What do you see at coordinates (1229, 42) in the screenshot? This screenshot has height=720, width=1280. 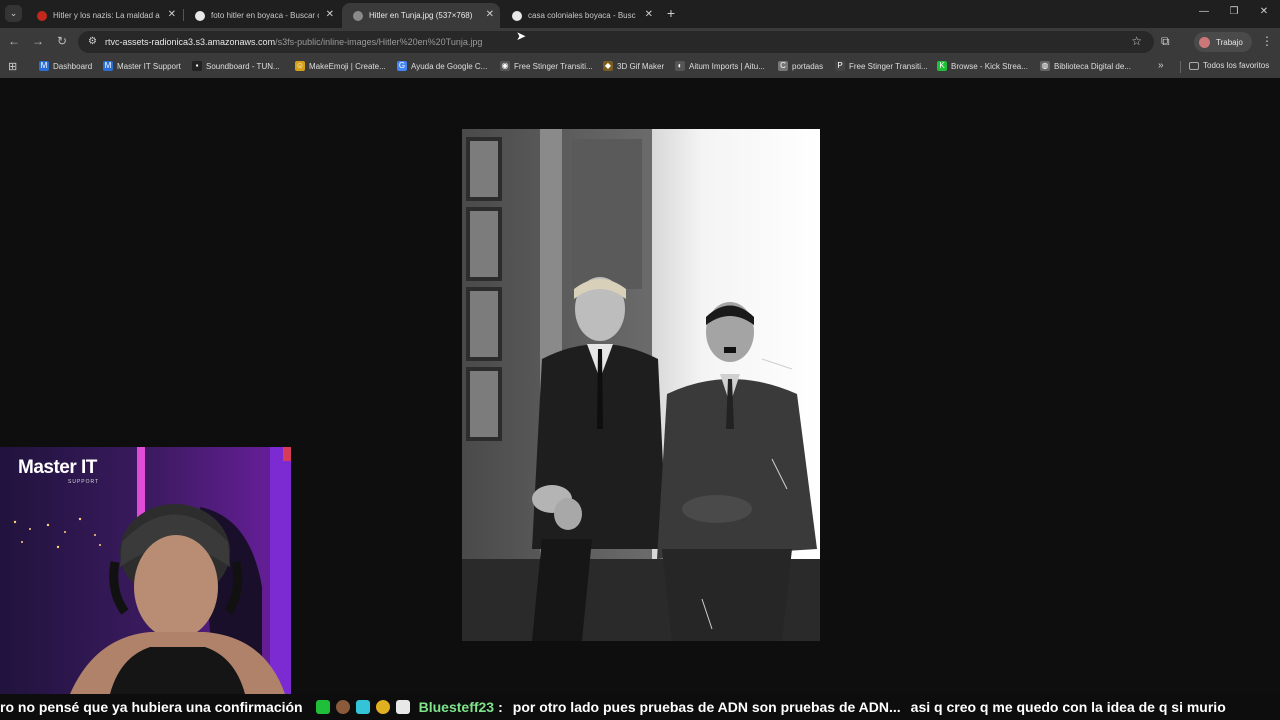 I see `profile-label: Trabajo` at bounding box center [1229, 42].